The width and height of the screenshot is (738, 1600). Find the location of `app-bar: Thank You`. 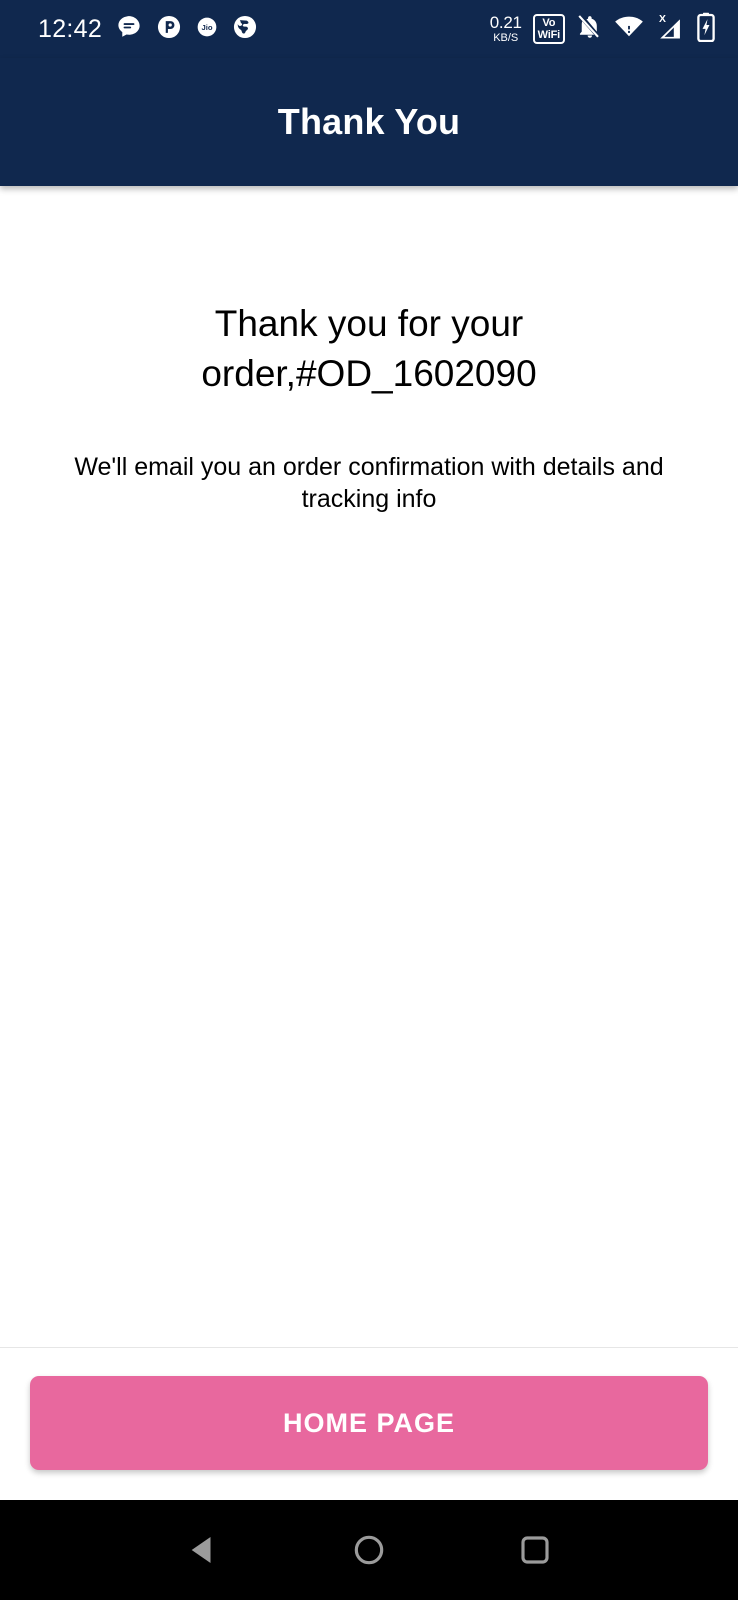

app-bar: Thank You is located at coordinates (369, 122).